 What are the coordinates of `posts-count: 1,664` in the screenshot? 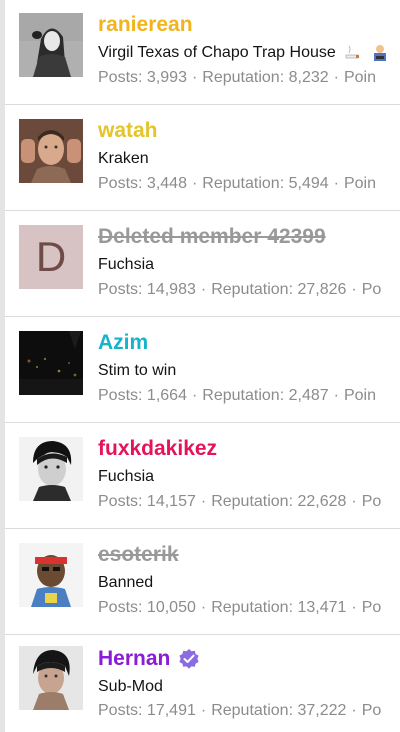 It's located at (166, 395).